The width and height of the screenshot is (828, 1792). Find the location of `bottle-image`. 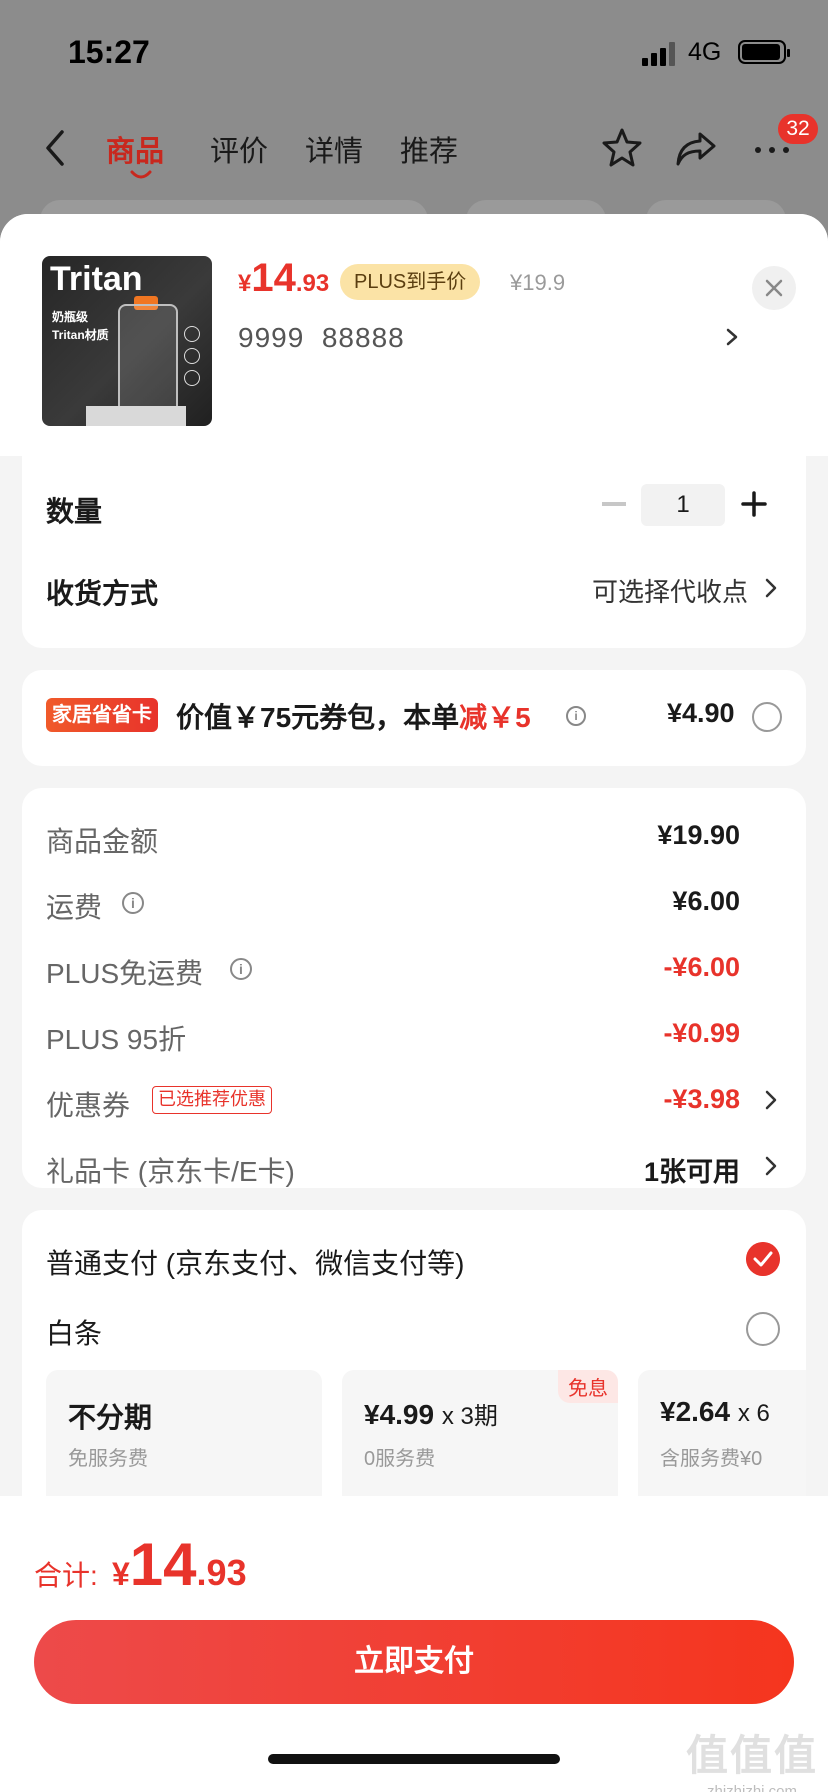

bottle-image is located at coordinates (148, 363).